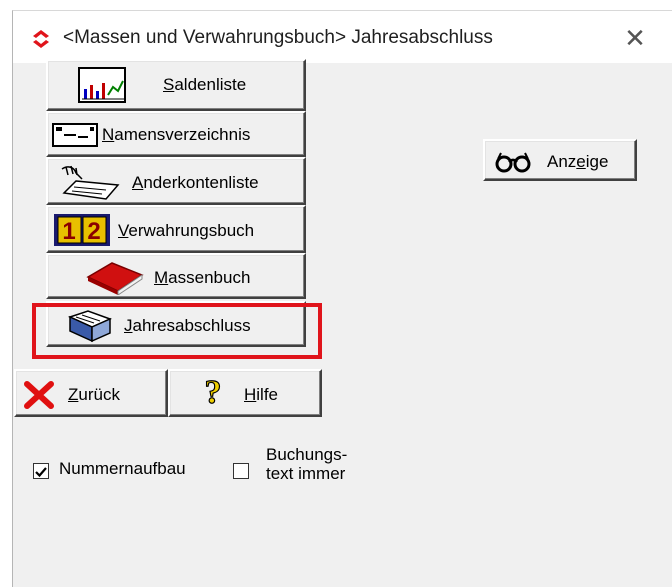  I want to click on card-icon, so click(75, 135).